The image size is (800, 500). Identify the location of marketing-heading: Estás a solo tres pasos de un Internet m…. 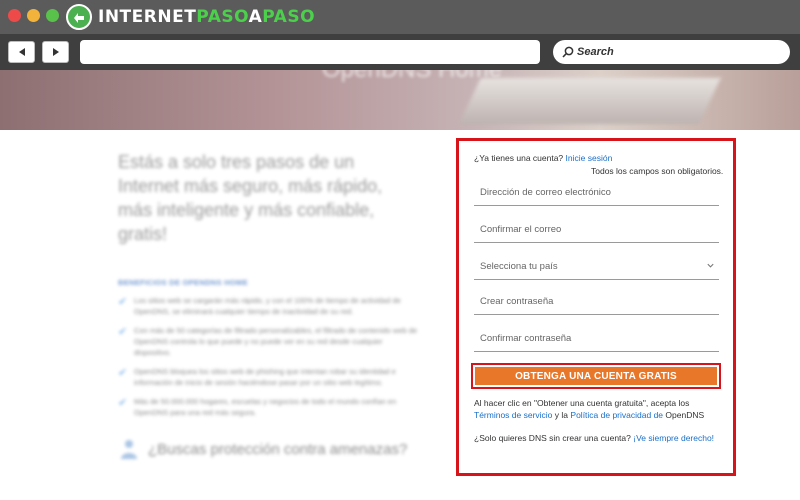
(250, 198).